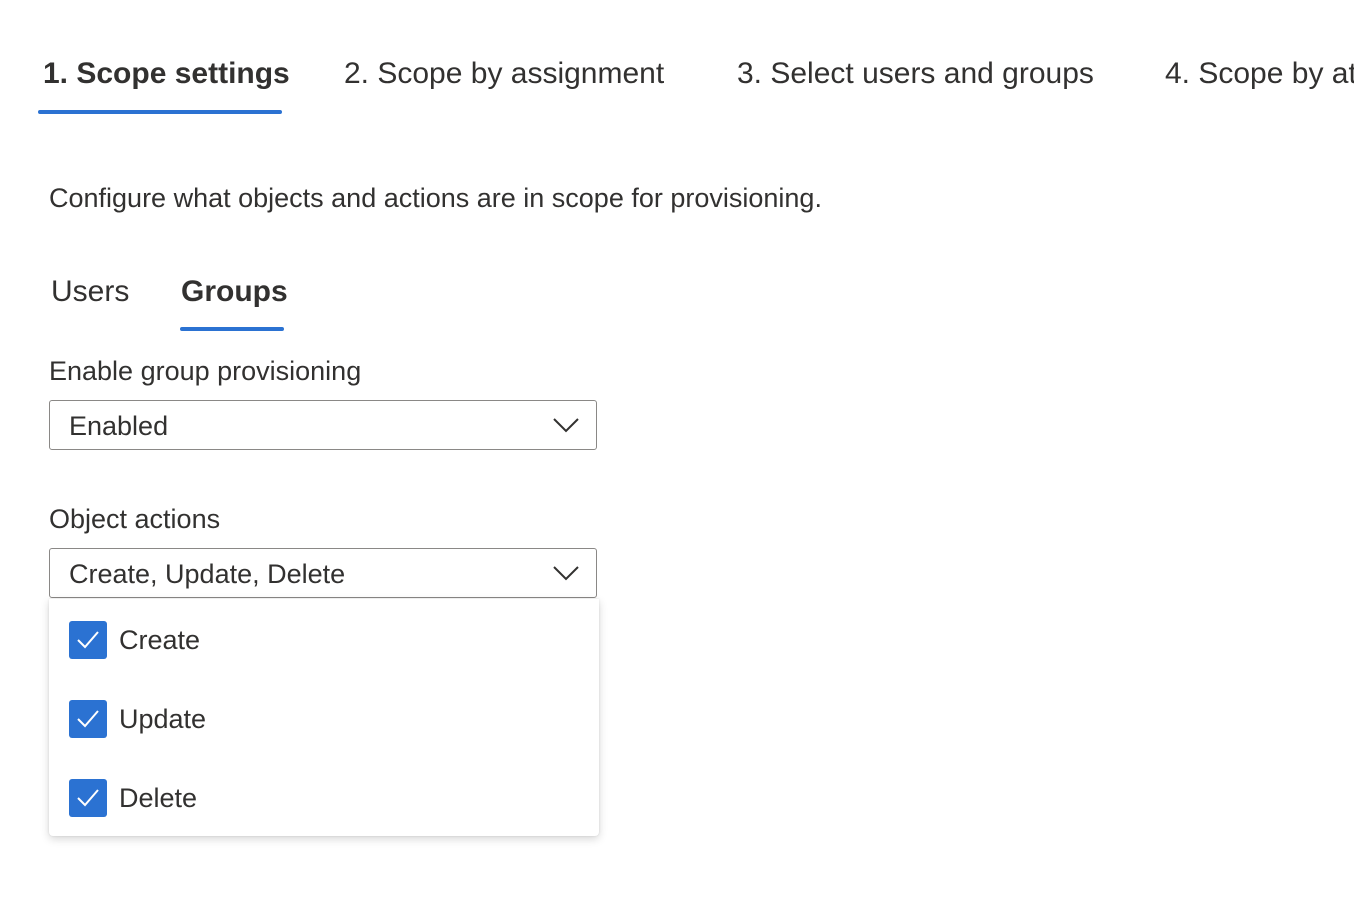  What do you see at coordinates (324, 639) in the screenshot?
I see `option-create: Create` at bounding box center [324, 639].